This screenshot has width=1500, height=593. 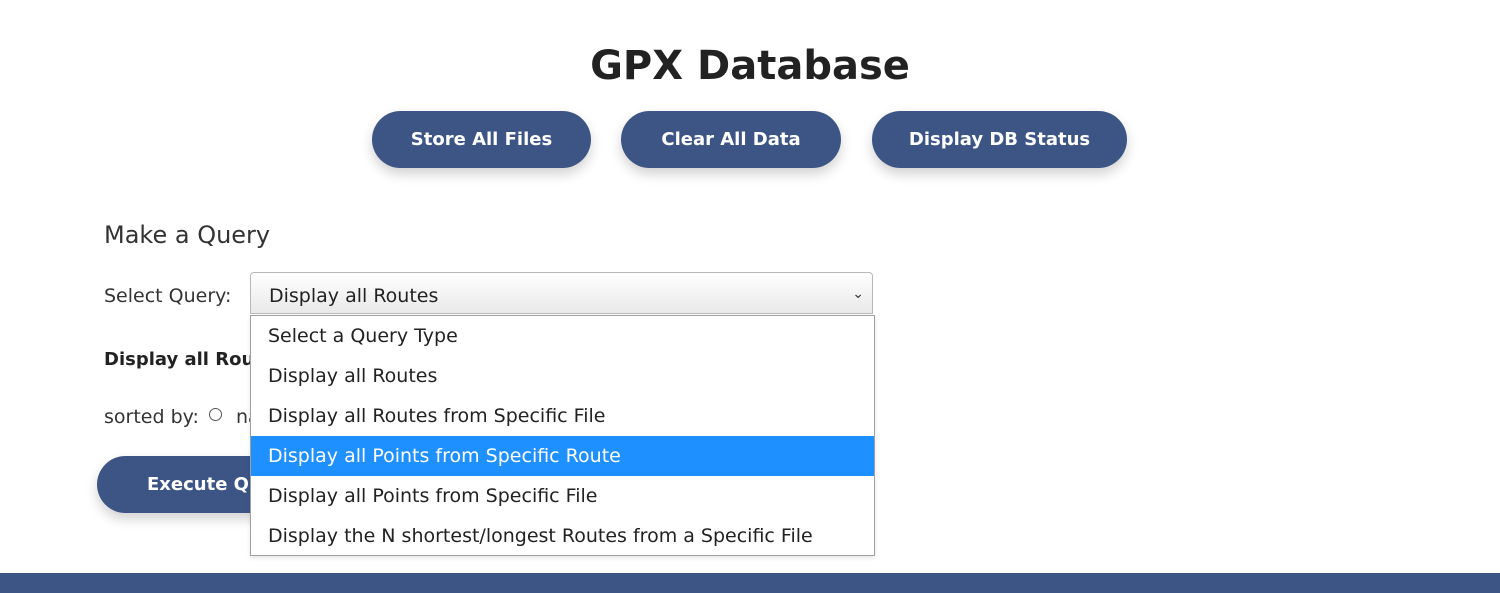 What do you see at coordinates (999, 139) in the screenshot?
I see `display-db-status-button: Display DB Status` at bounding box center [999, 139].